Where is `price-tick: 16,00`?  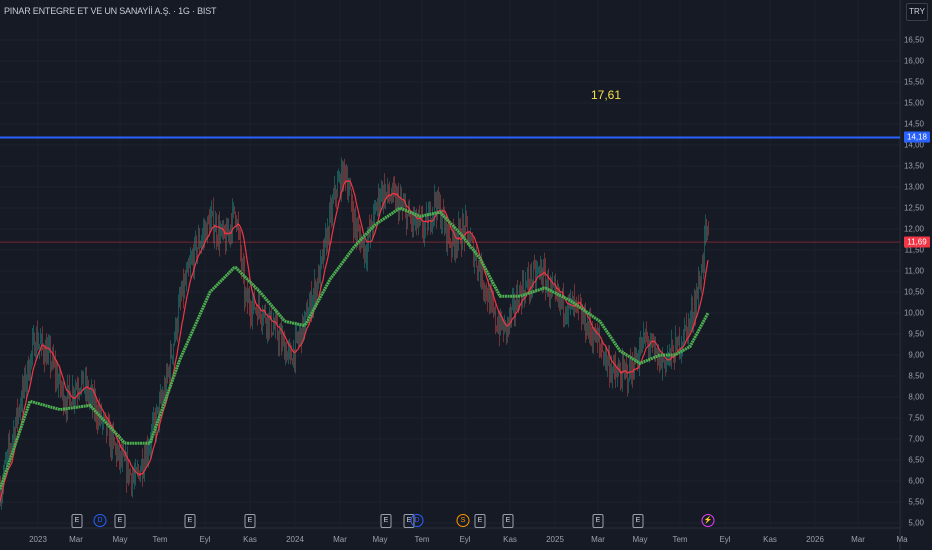 price-tick: 16,00 is located at coordinates (913, 61).